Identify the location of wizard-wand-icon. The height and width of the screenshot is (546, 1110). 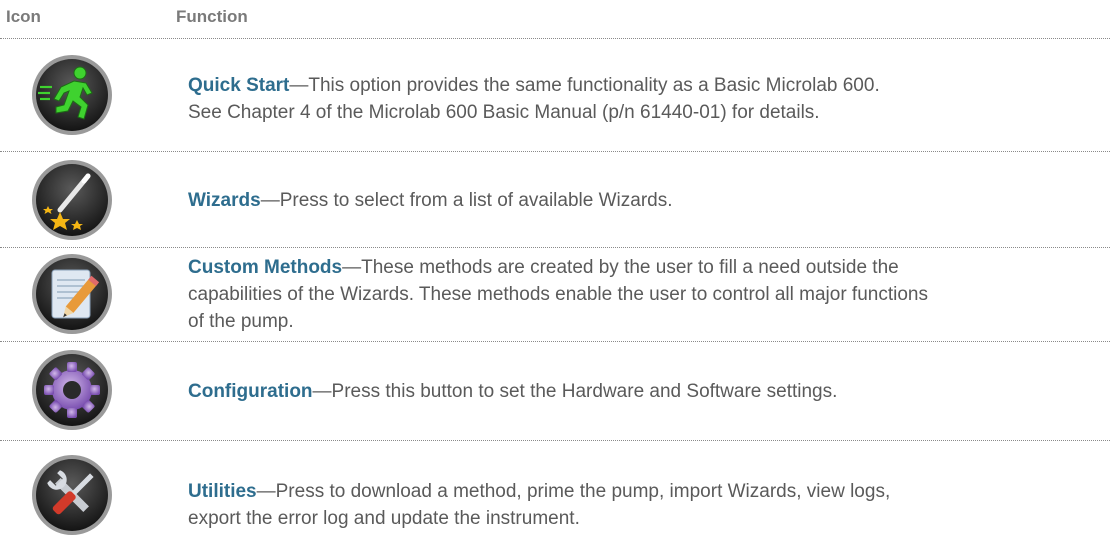
(72, 200).